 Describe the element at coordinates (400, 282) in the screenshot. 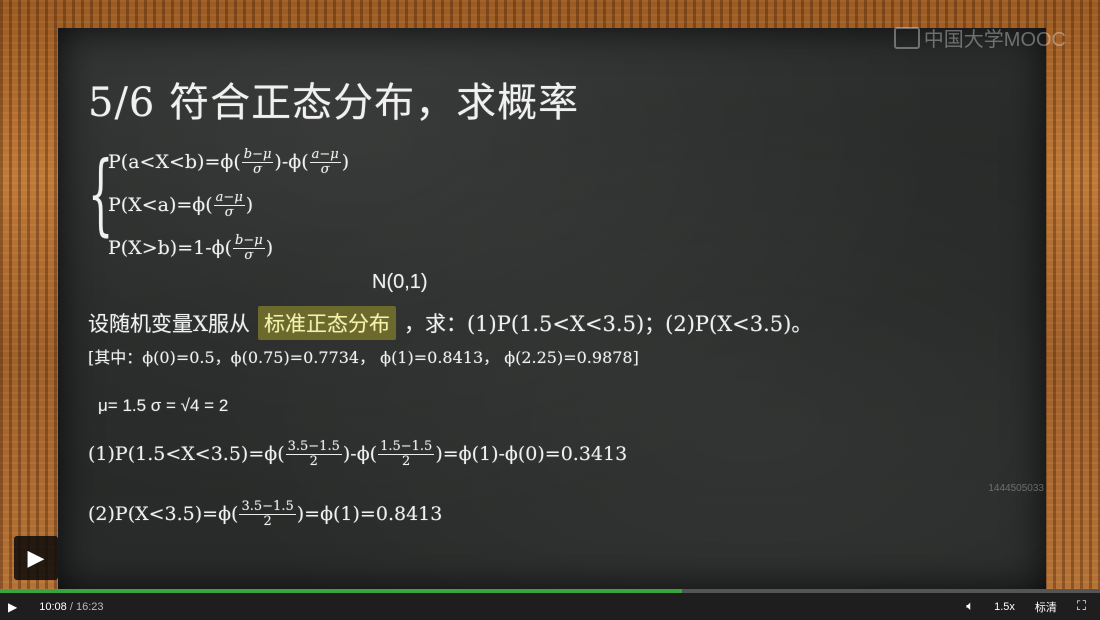

I see `annotation-n01: N(0,1)` at that location.